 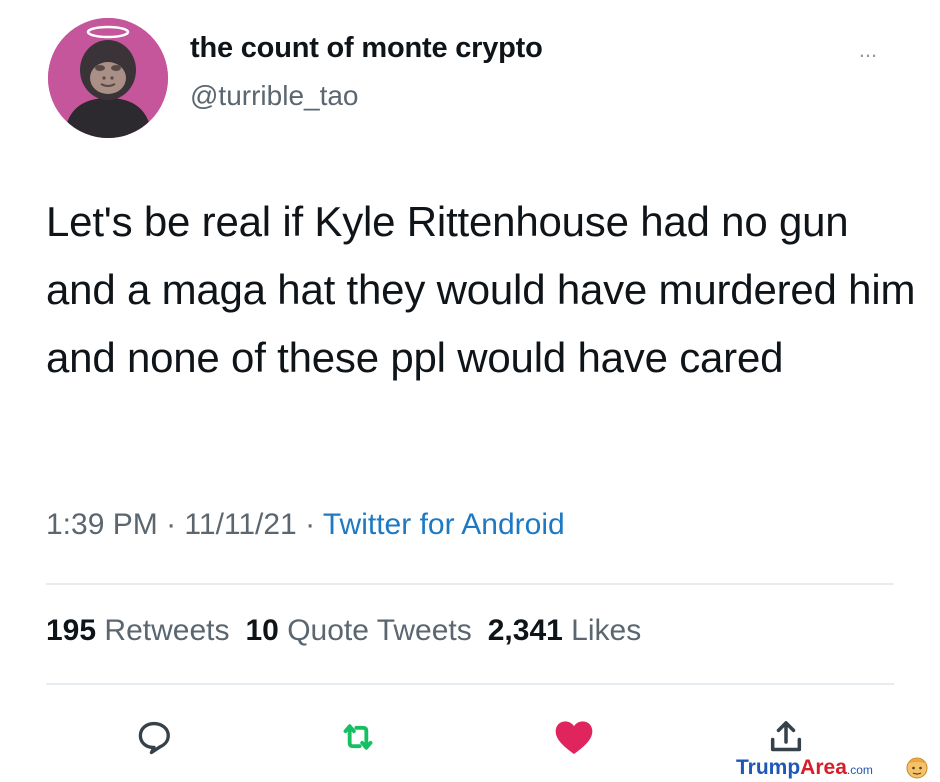 I want to click on heart-icon, so click(x=574, y=738).